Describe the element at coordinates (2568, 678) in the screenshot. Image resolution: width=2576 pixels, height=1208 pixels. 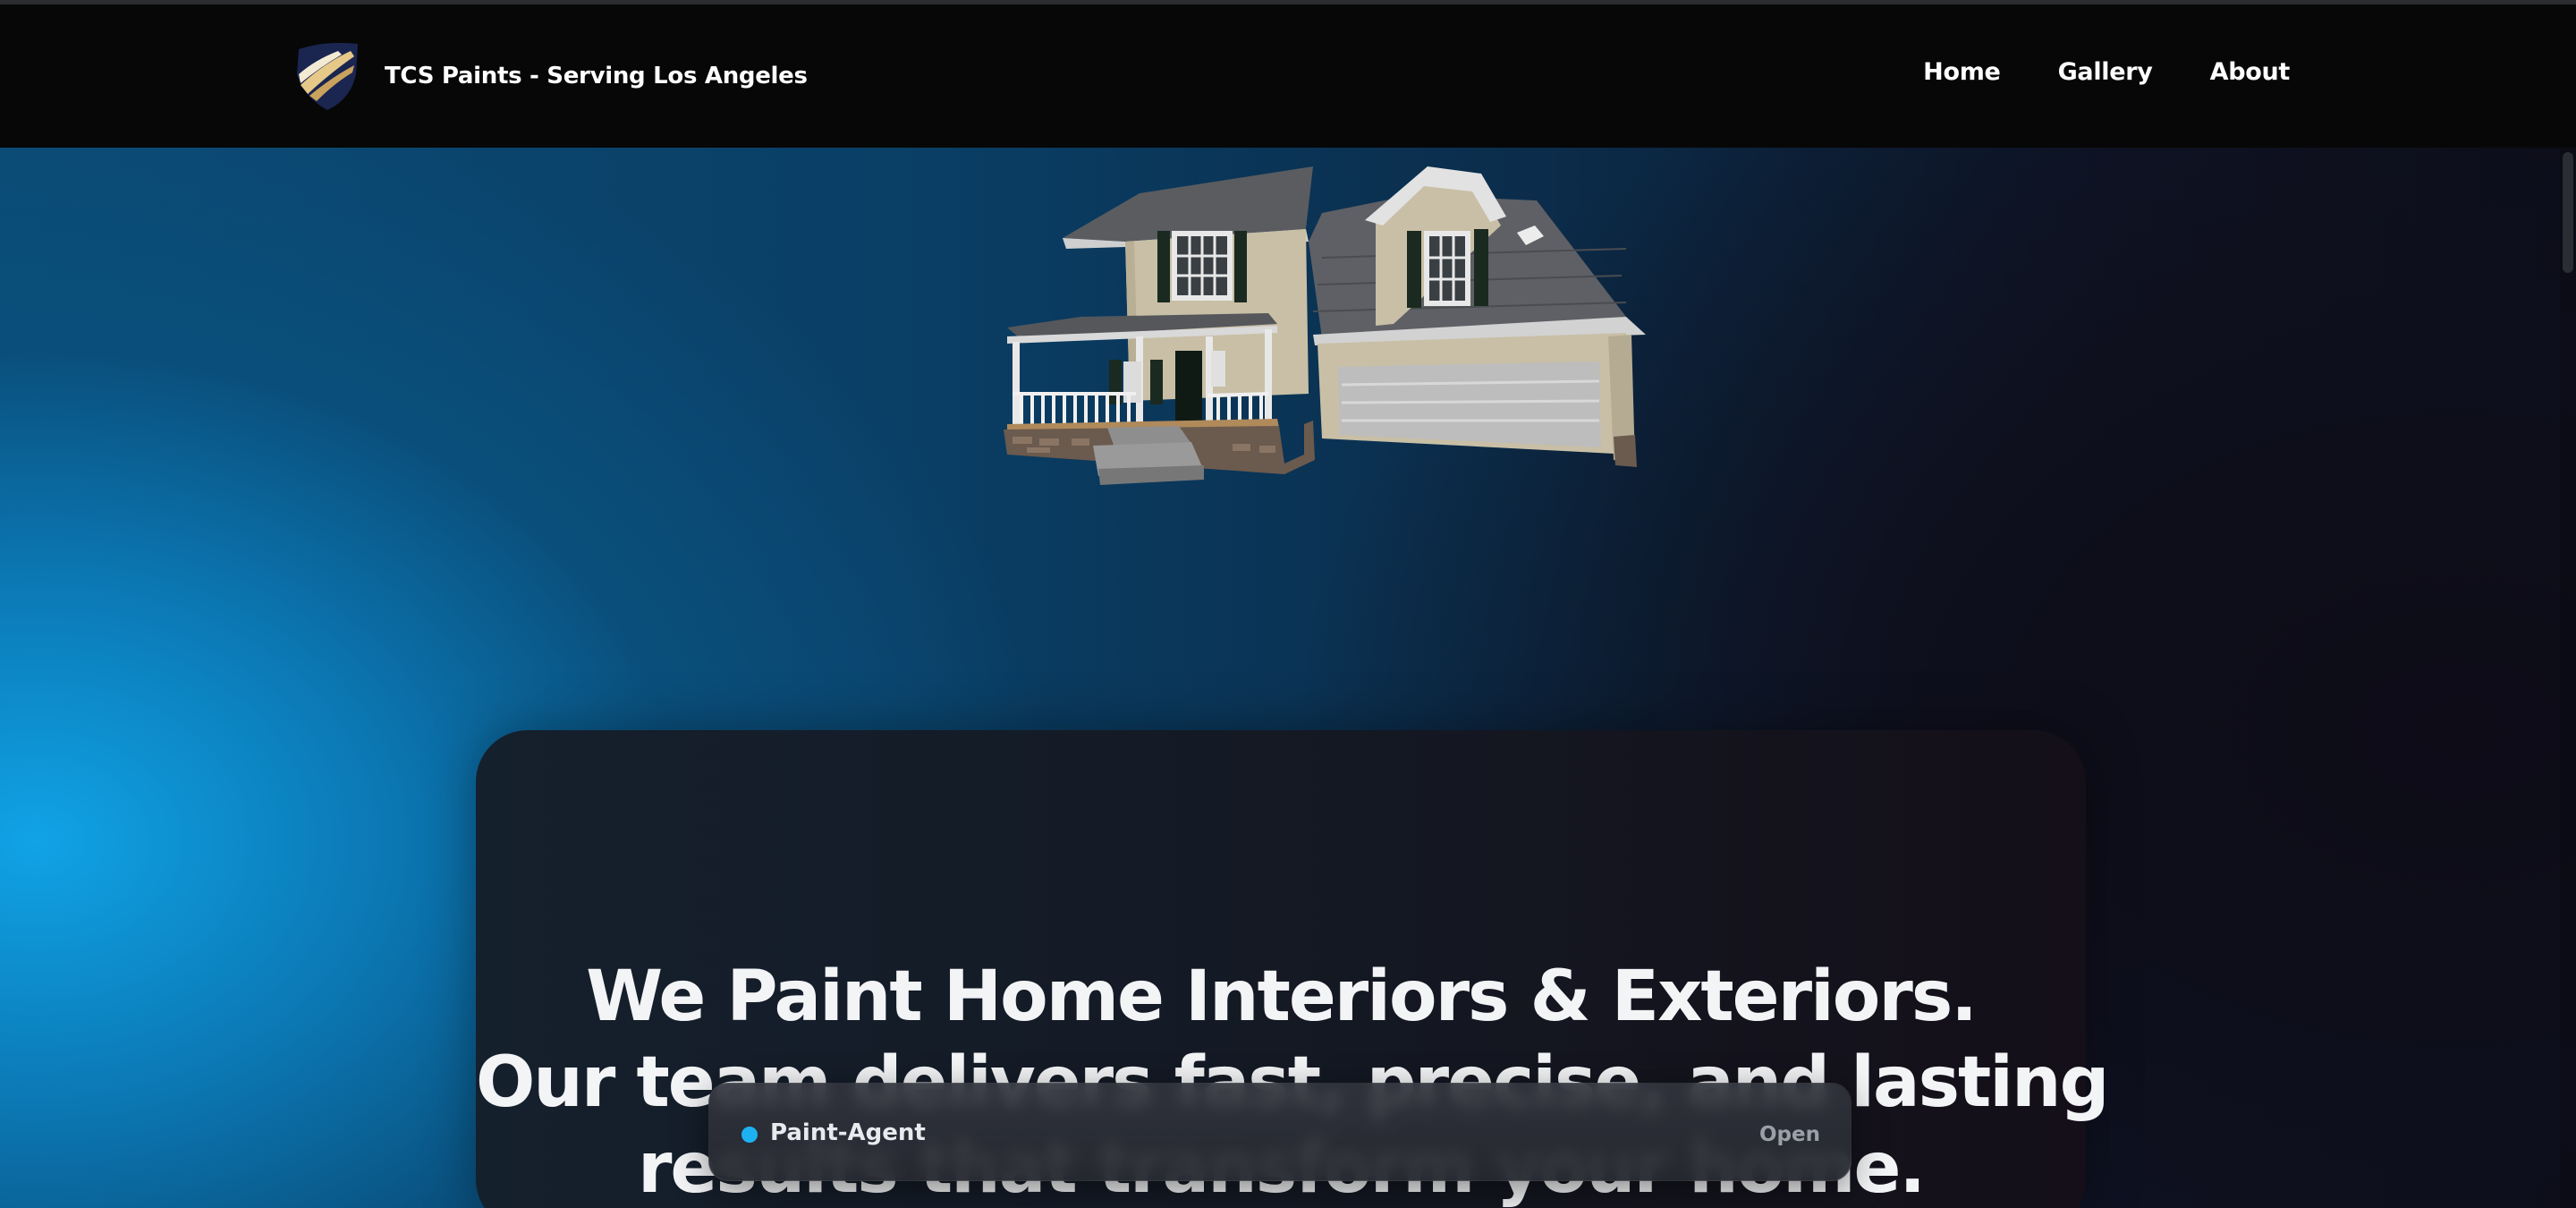
I see `page-scrollbar` at that location.